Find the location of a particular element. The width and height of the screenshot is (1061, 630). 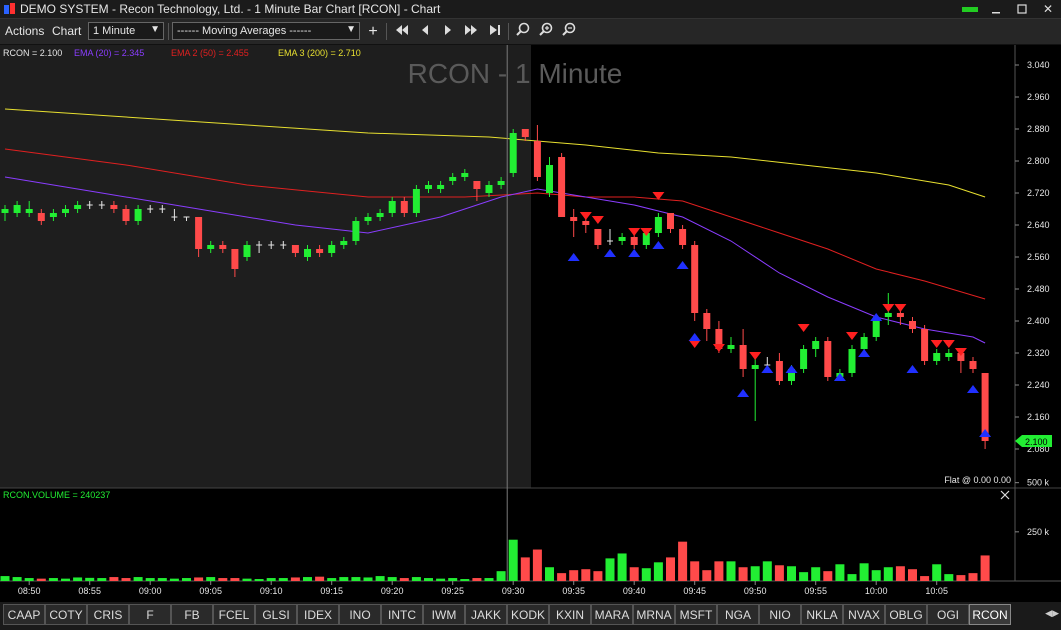

tab-iwm: IWM is located at coordinates (444, 614).